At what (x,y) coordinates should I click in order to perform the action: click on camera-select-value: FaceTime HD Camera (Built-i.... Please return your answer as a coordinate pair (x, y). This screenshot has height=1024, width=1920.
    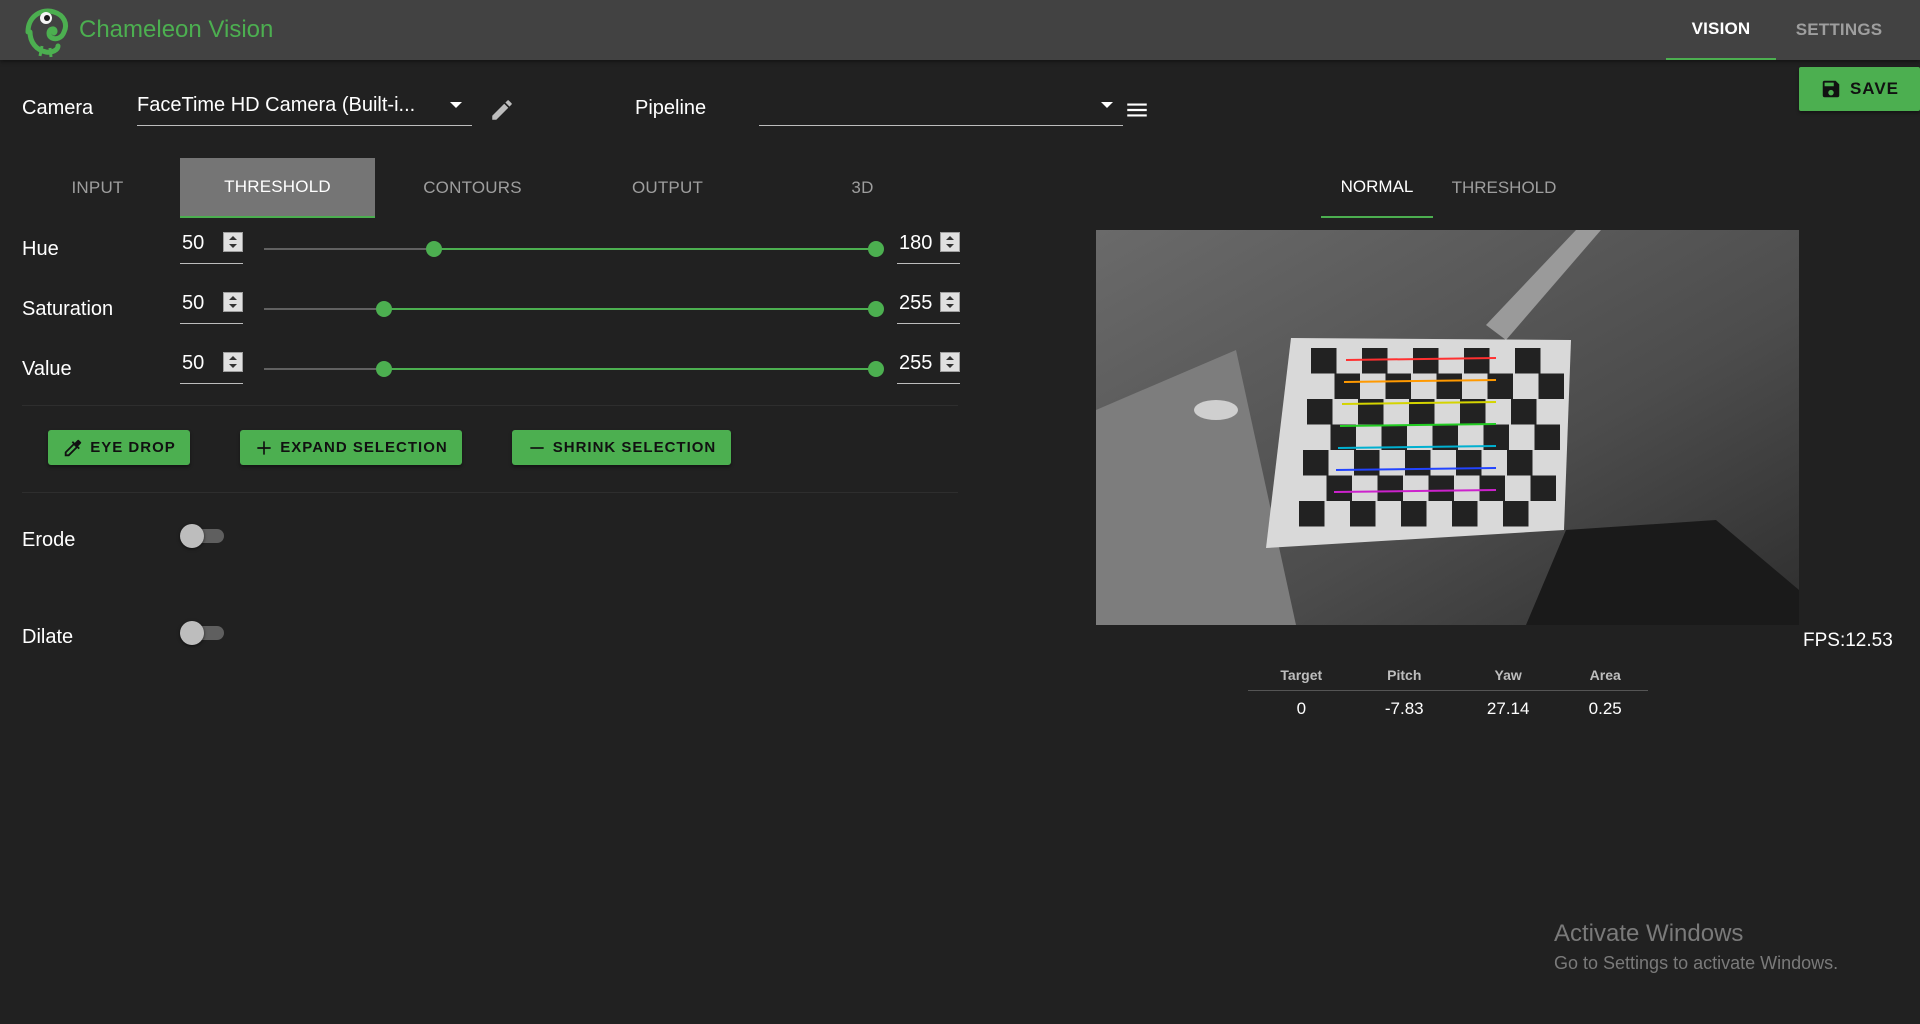
    Looking at the image, I should click on (276, 105).